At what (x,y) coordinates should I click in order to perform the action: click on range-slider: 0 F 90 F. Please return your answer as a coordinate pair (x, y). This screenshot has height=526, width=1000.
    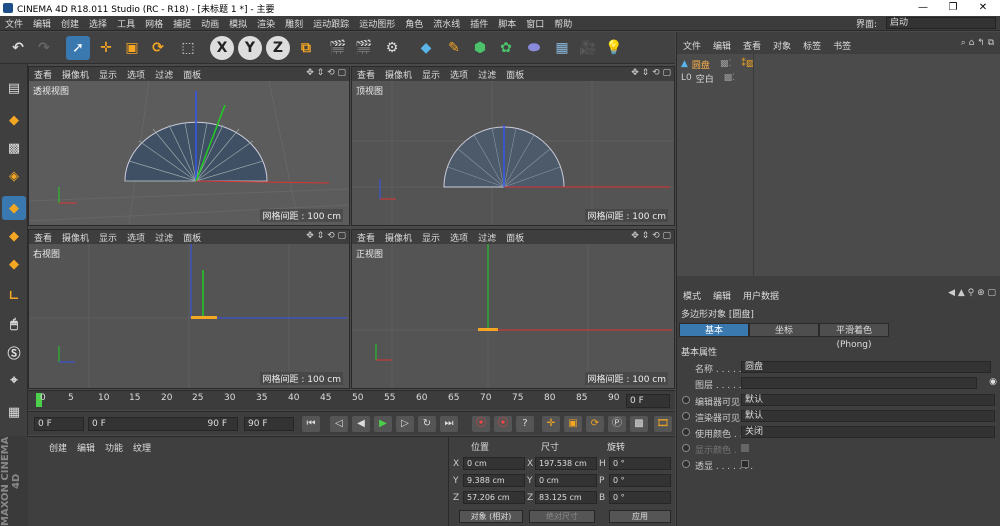
    Looking at the image, I should click on (163, 424).